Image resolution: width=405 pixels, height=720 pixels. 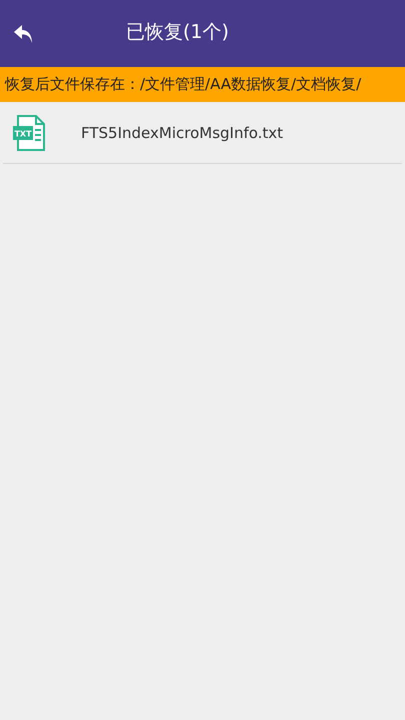 What do you see at coordinates (182, 133) in the screenshot?
I see `file-name: FTS5IndexMicroMsgInfo.txt` at bounding box center [182, 133].